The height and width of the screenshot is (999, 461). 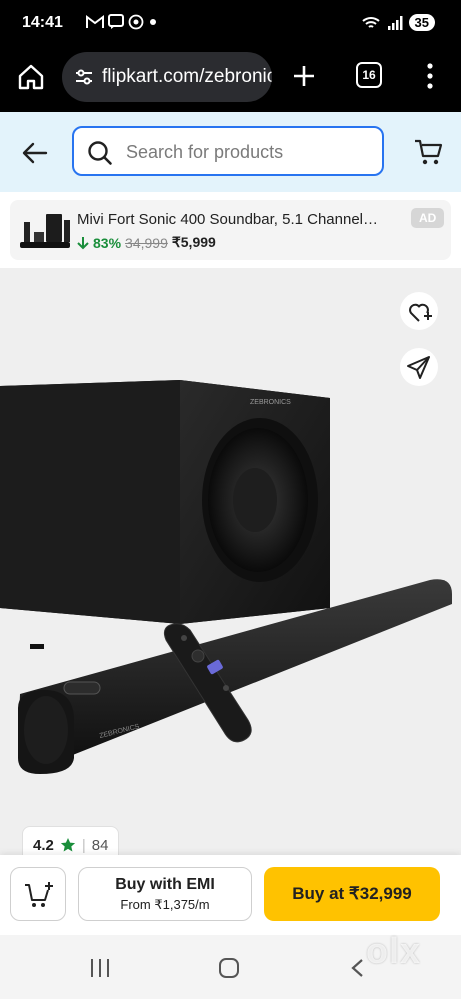 What do you see at coordinates (35, 153) in the screenshot?
I see `back-arrow-icon` at bounding box center [35, 153].